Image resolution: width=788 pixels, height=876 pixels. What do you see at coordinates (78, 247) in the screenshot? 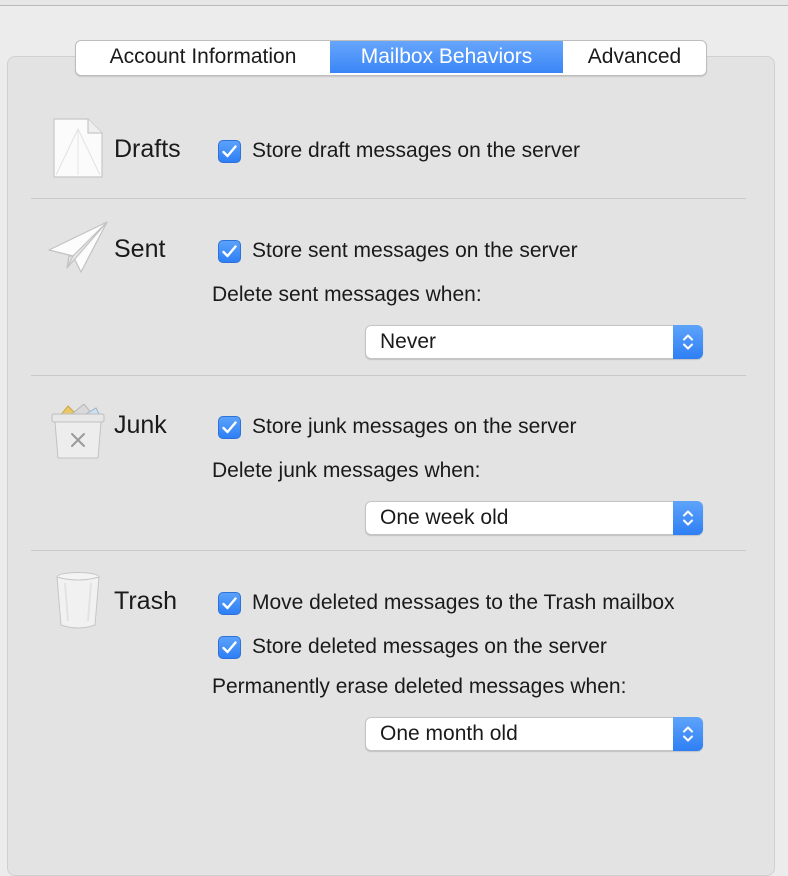
I see `paper-plane-icon` at bounding box center [78, 247].